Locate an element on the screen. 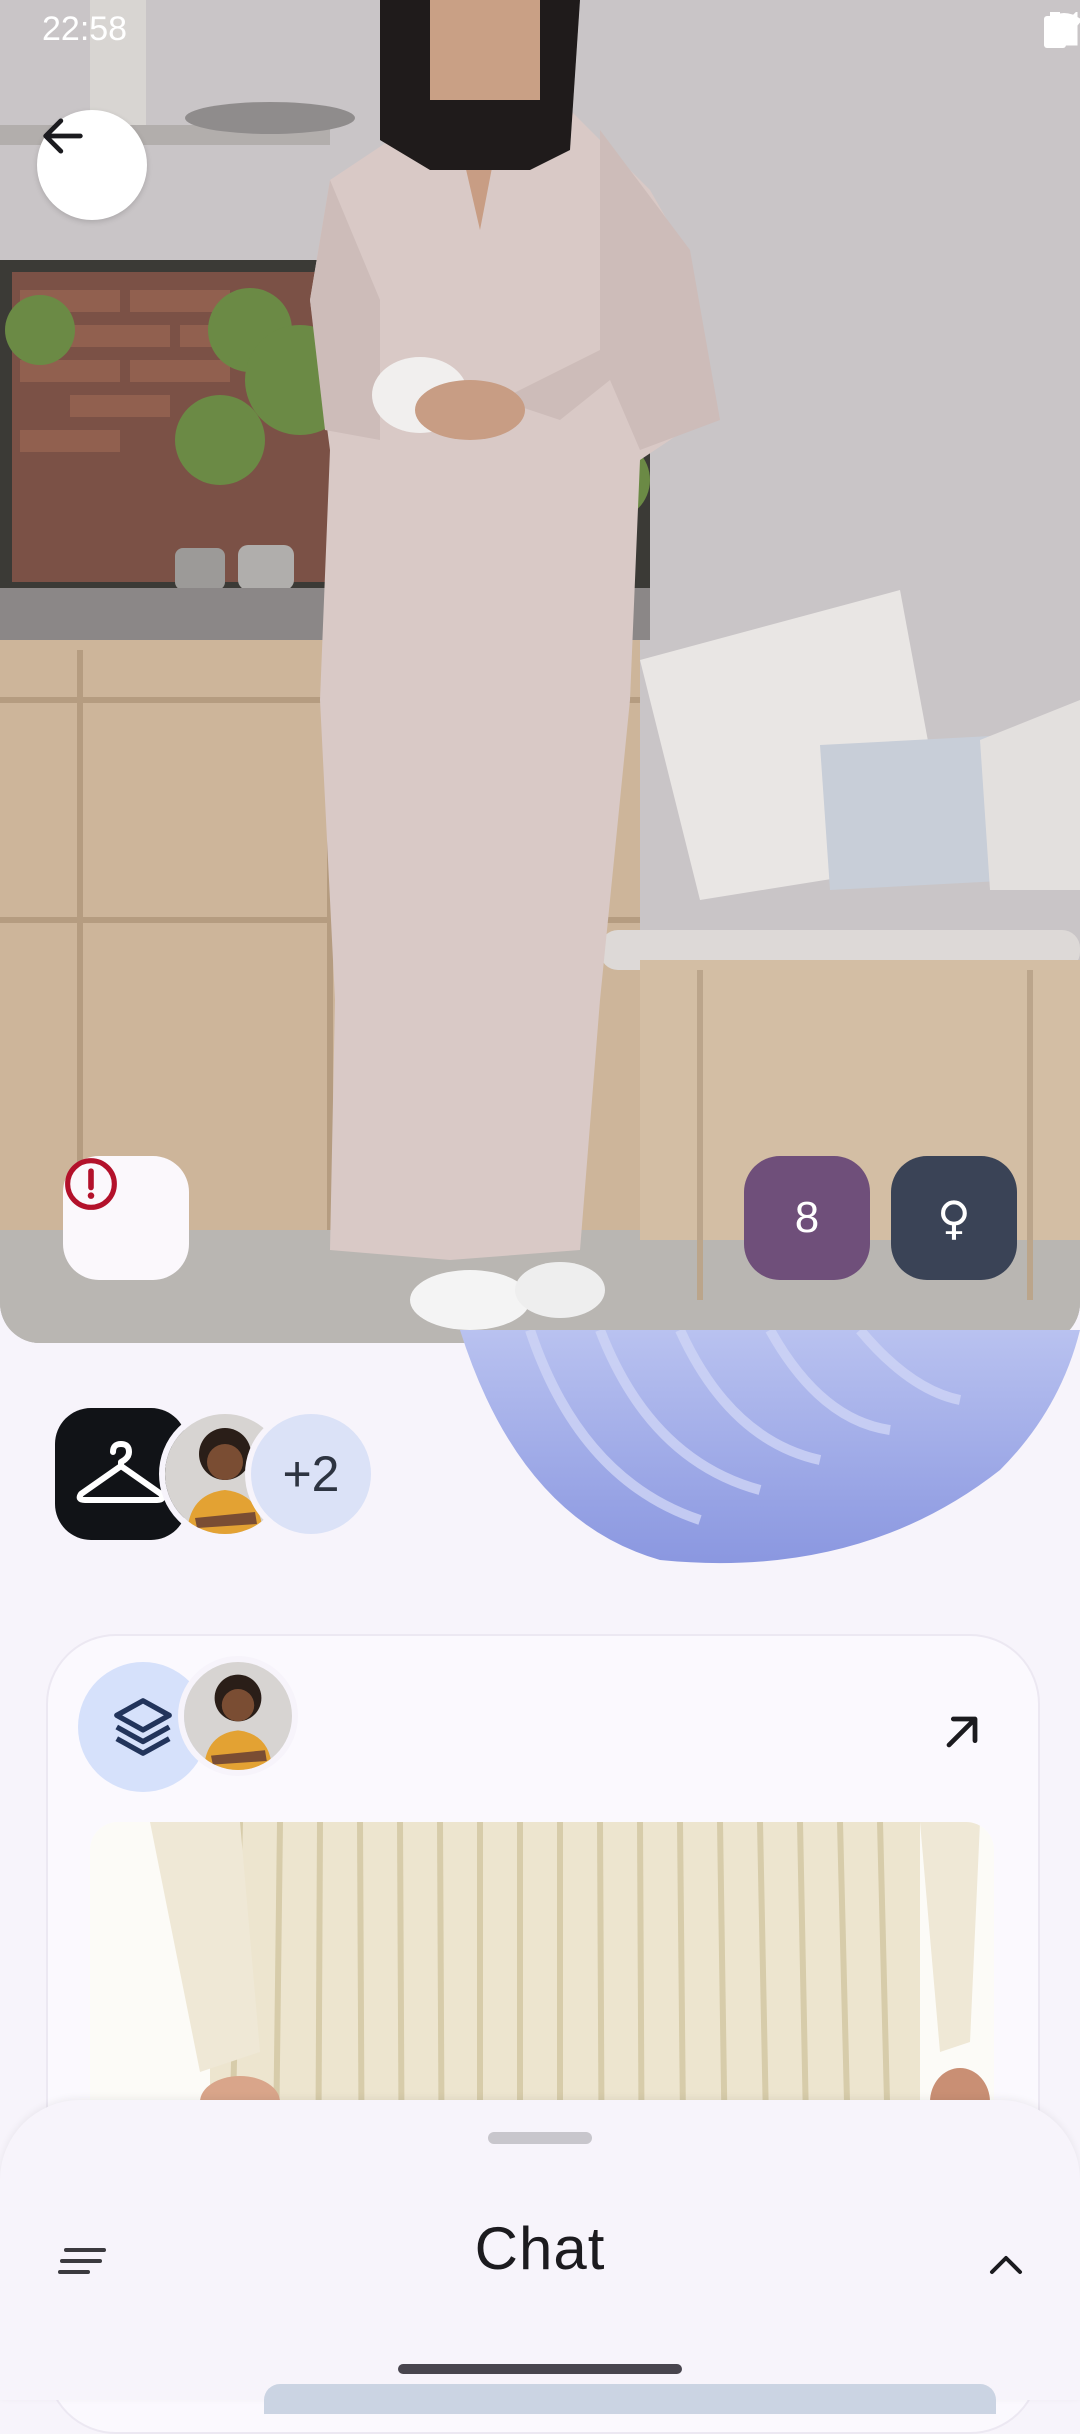  report-button is located at coordinates (126, 1218).